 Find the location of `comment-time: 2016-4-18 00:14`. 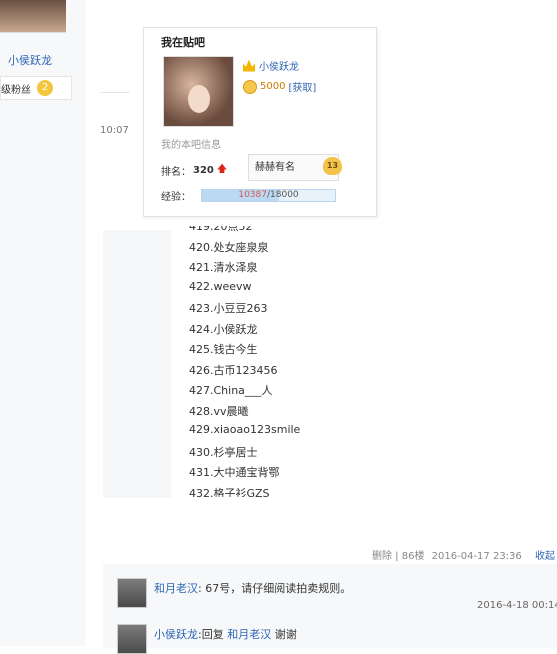

comment-time: 2016-4-18 00:14 is located at coordinates (517, 605).